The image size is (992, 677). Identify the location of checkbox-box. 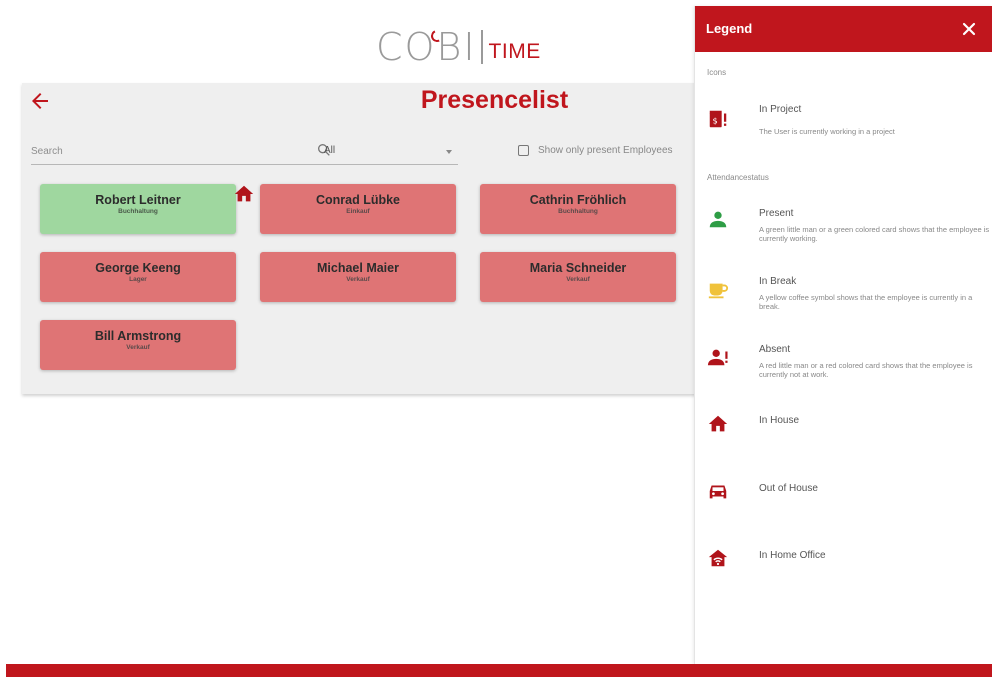
(523, 150).